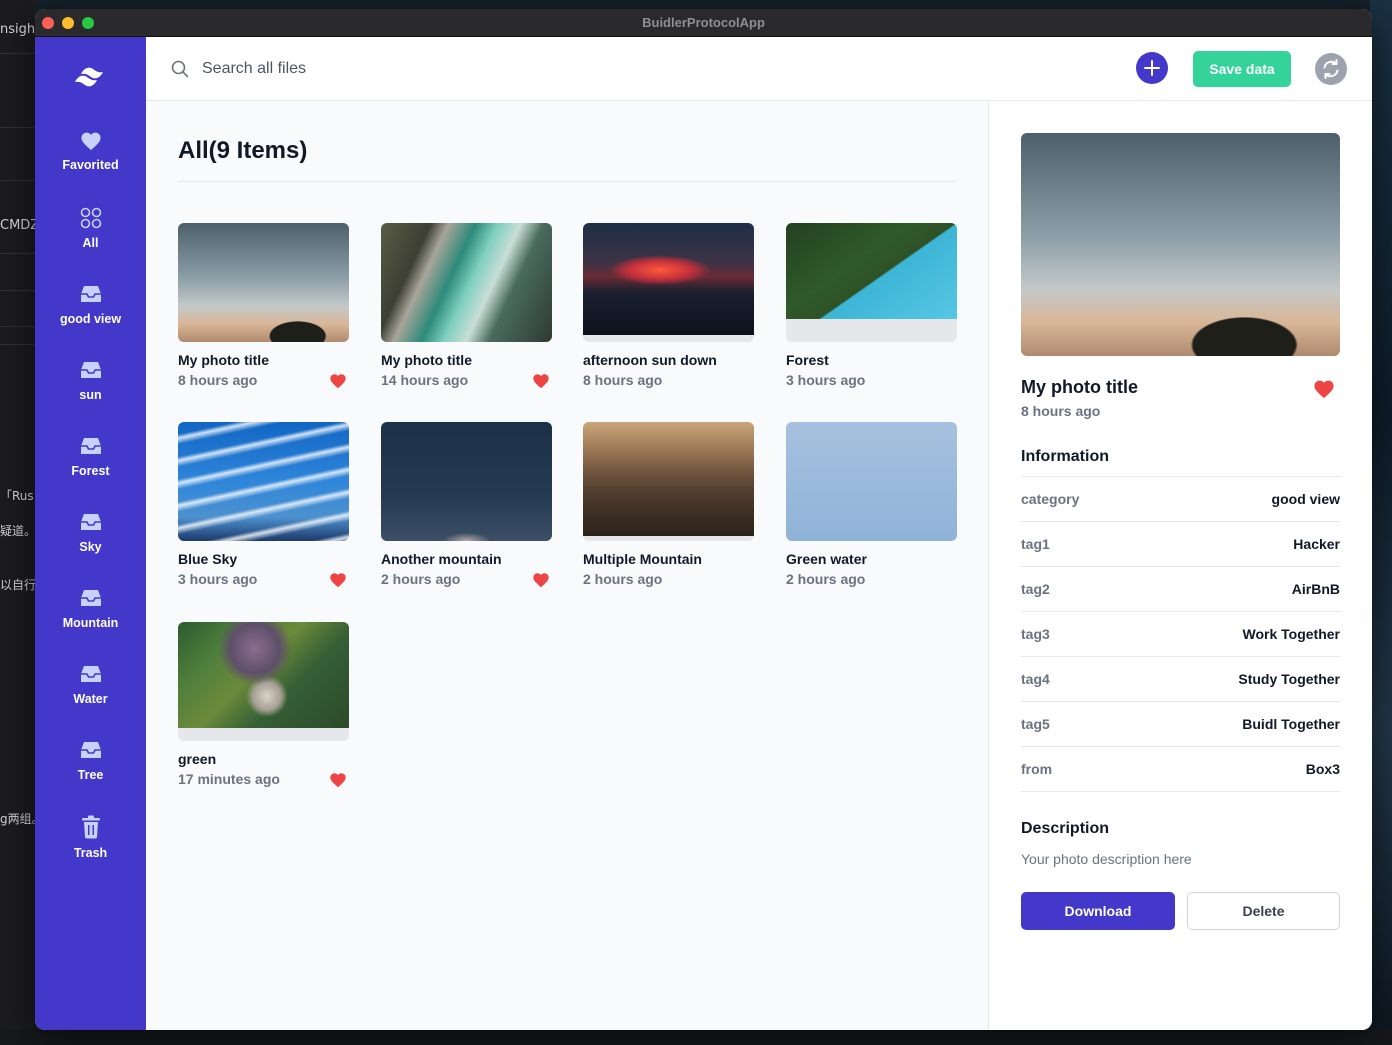 The width and height of the screenshot is (1392, 1045). What do you see at coordinates (90, 465) in the screenshot?
I see `sidebar-item-forest: Forest` at bounding box center [90, 465].